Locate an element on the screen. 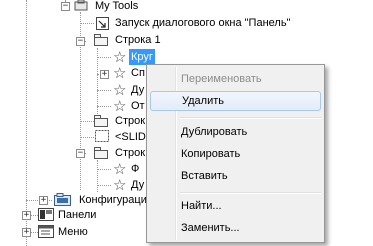 The width and height of the screenshot is (373, 246). tree-item-label: Ф is located at coordinates (135, 169).